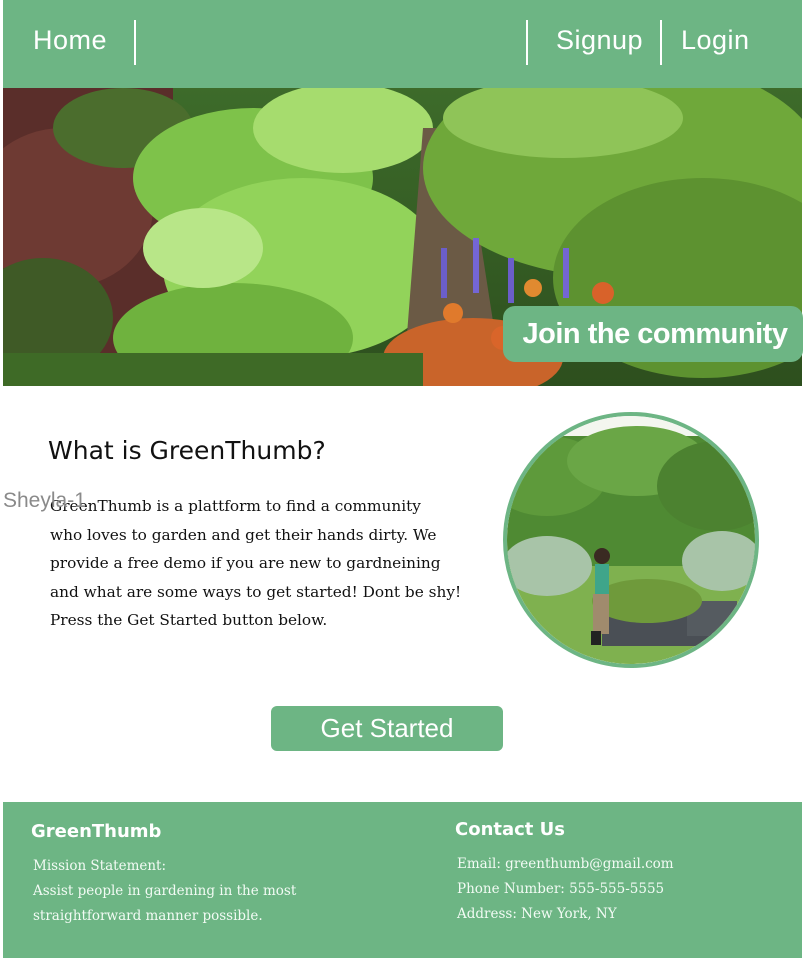  Describe the element at coordinates (165, 891) in the screenshot. I see `footer-mission-text: Assist people in gardening in the most` at that location.